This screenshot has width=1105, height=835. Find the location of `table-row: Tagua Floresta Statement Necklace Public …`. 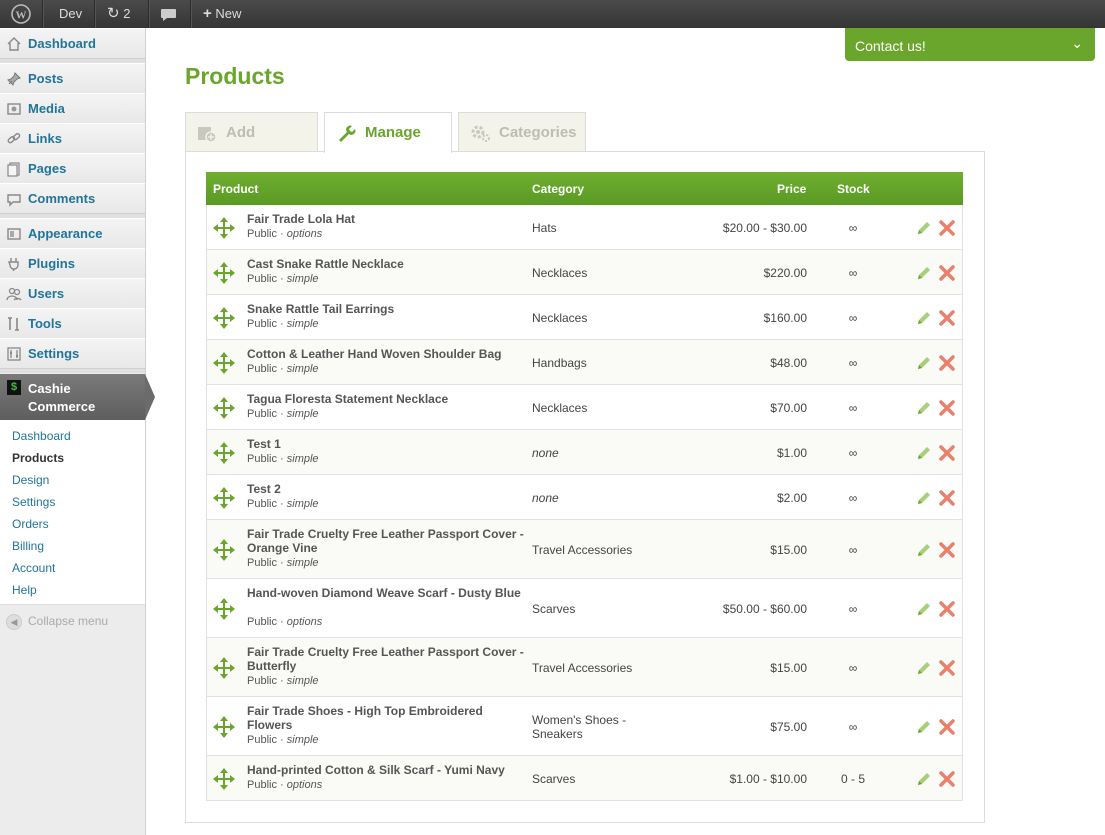

table-row: Tagua Floresta Statement Necklace Public … is located at coordinates (584, 407).